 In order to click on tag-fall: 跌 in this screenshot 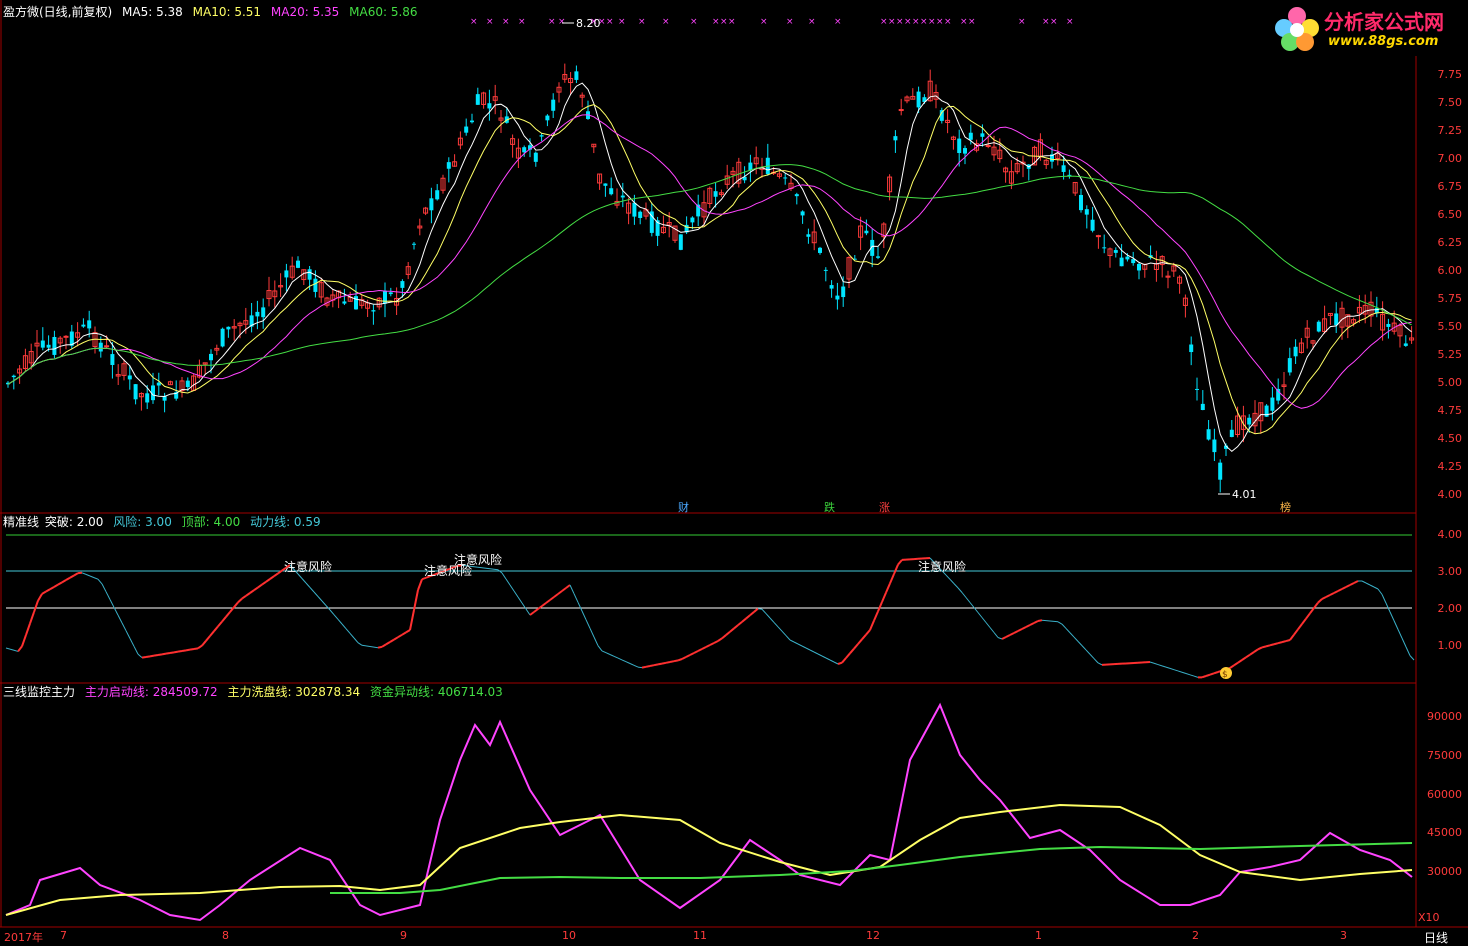, I will do `click(829, 507)`.